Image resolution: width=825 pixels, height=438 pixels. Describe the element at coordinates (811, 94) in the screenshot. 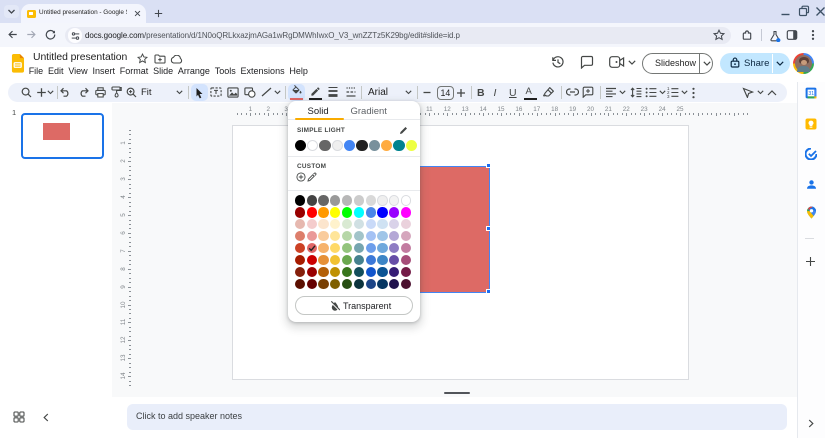

I see `svg-text: 31` at that location.